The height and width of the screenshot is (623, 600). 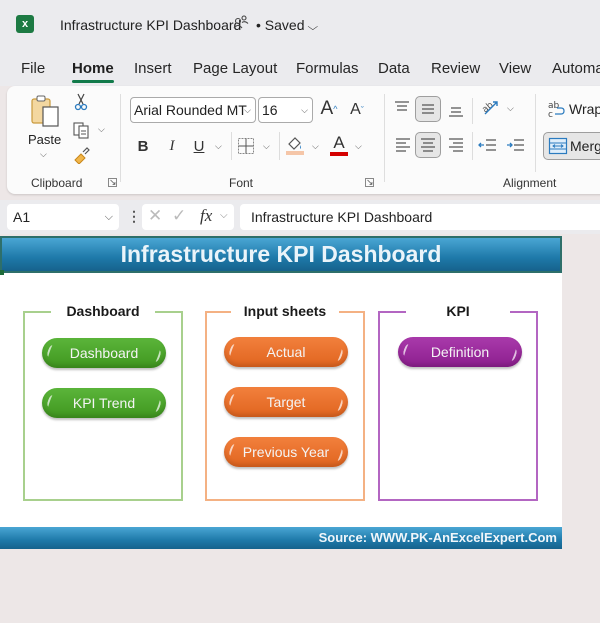 I want to click on bold-button: B, so click(x=143, y=146).